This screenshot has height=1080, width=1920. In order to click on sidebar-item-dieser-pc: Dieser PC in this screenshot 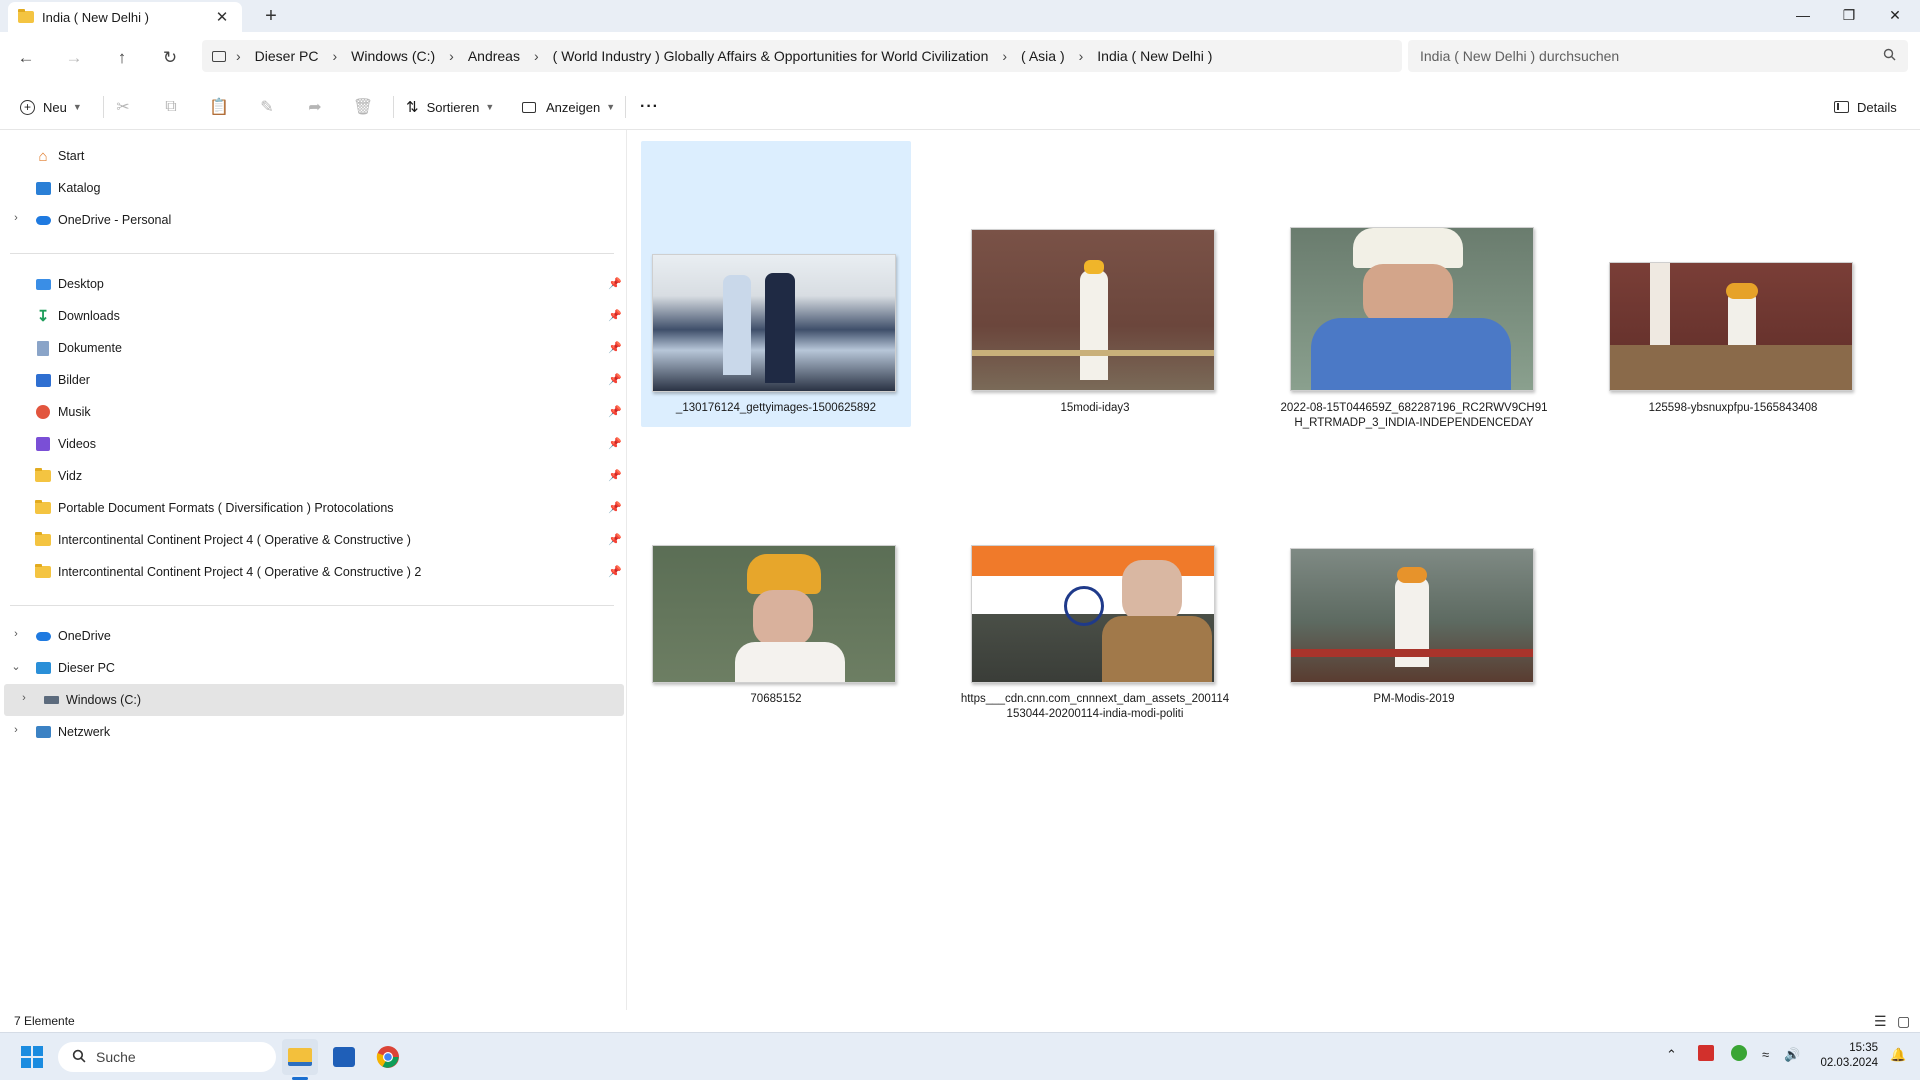, I will do `click(74, 668)`.